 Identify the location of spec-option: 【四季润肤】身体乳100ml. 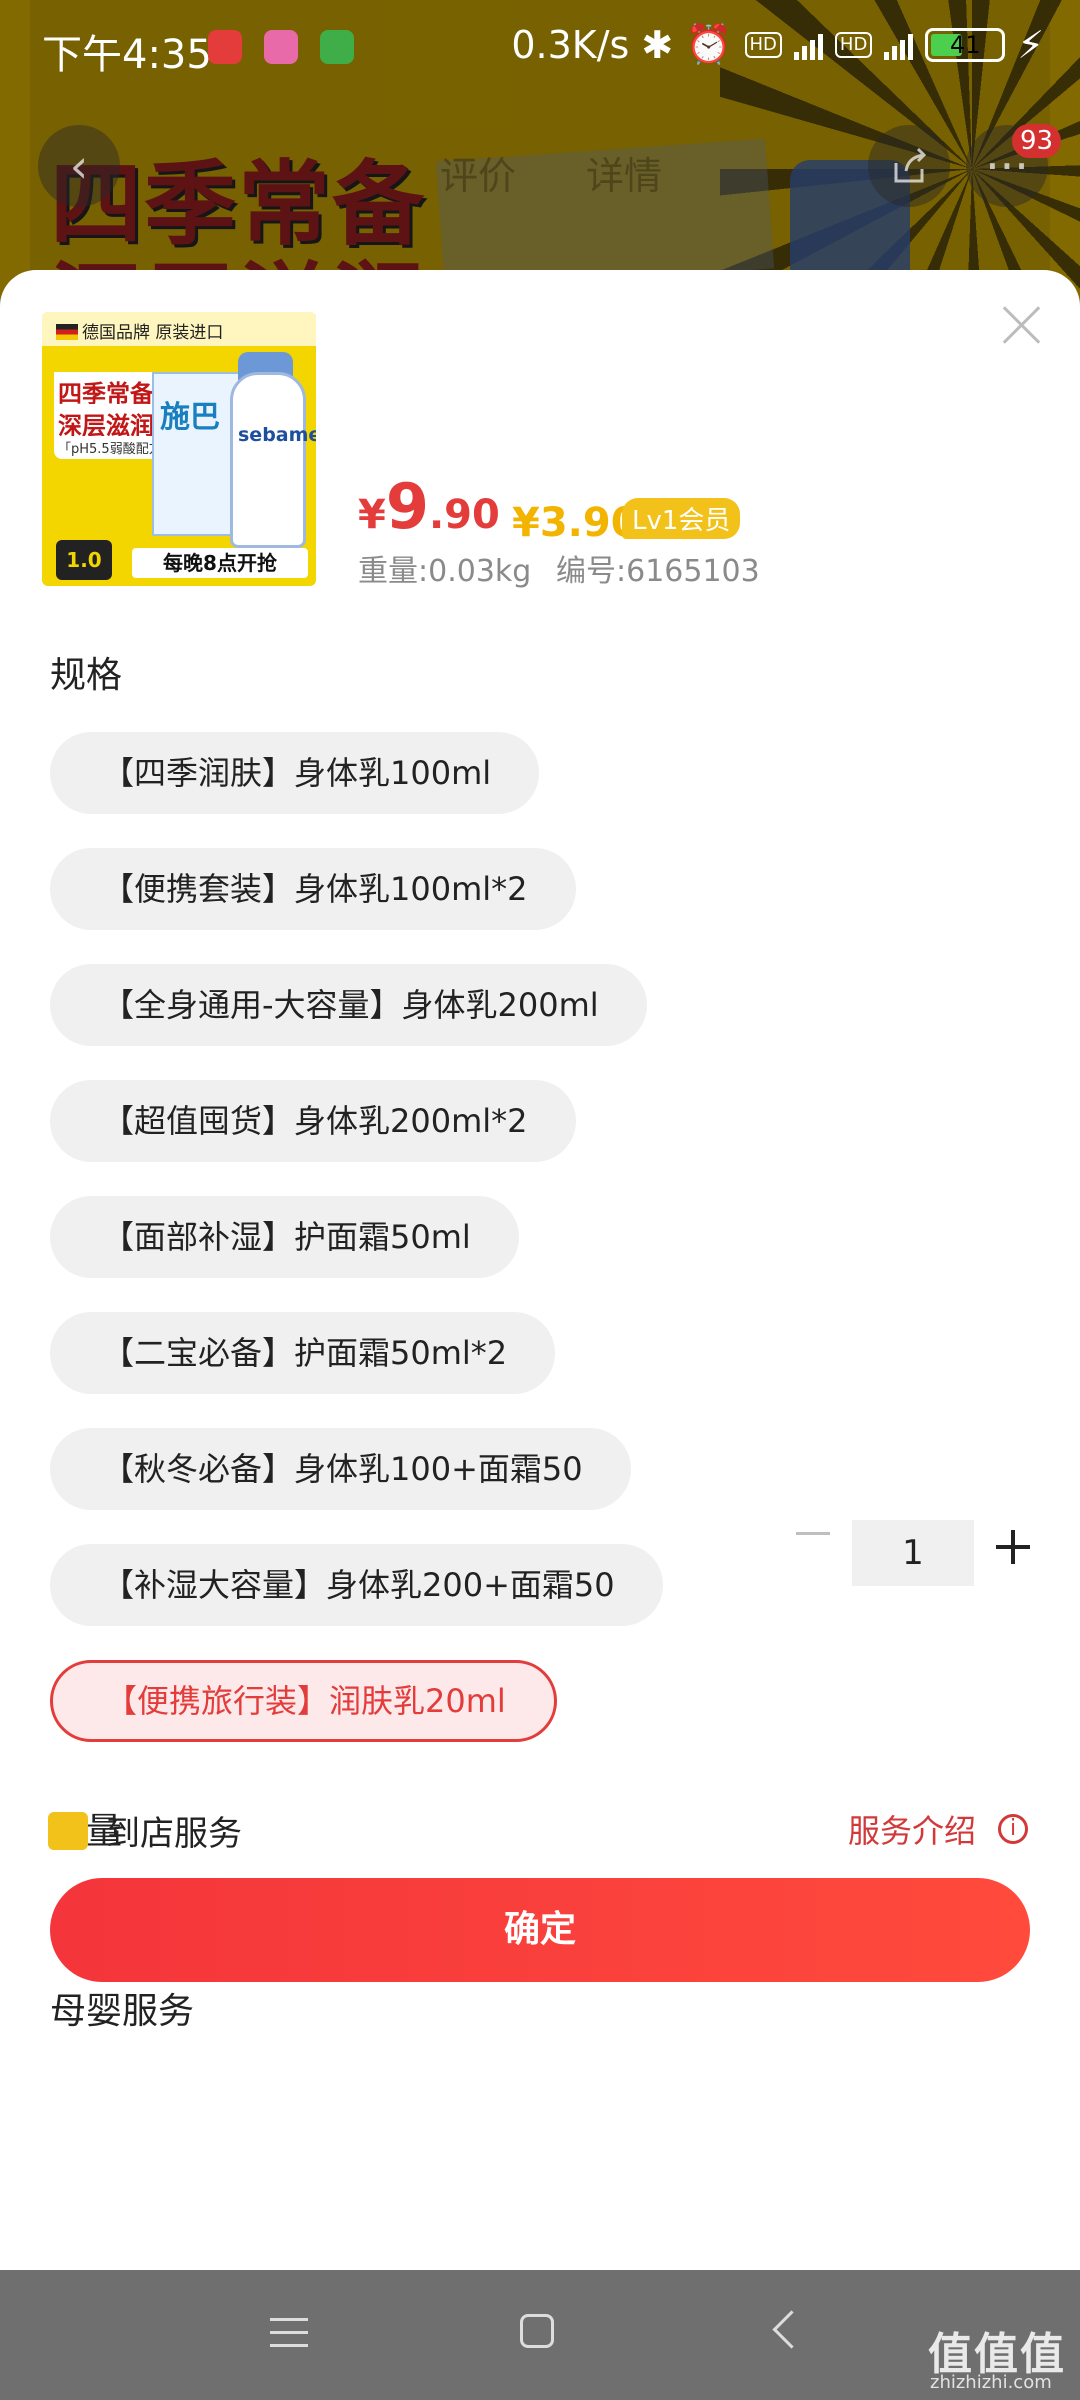
(295, 773).